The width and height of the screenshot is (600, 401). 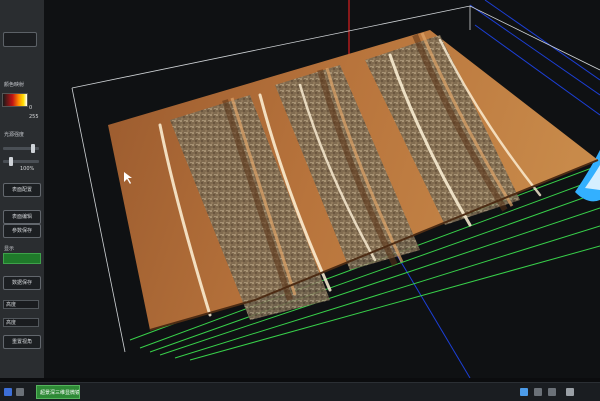 I want to click on notification-icon, so click(x=570, y=392).